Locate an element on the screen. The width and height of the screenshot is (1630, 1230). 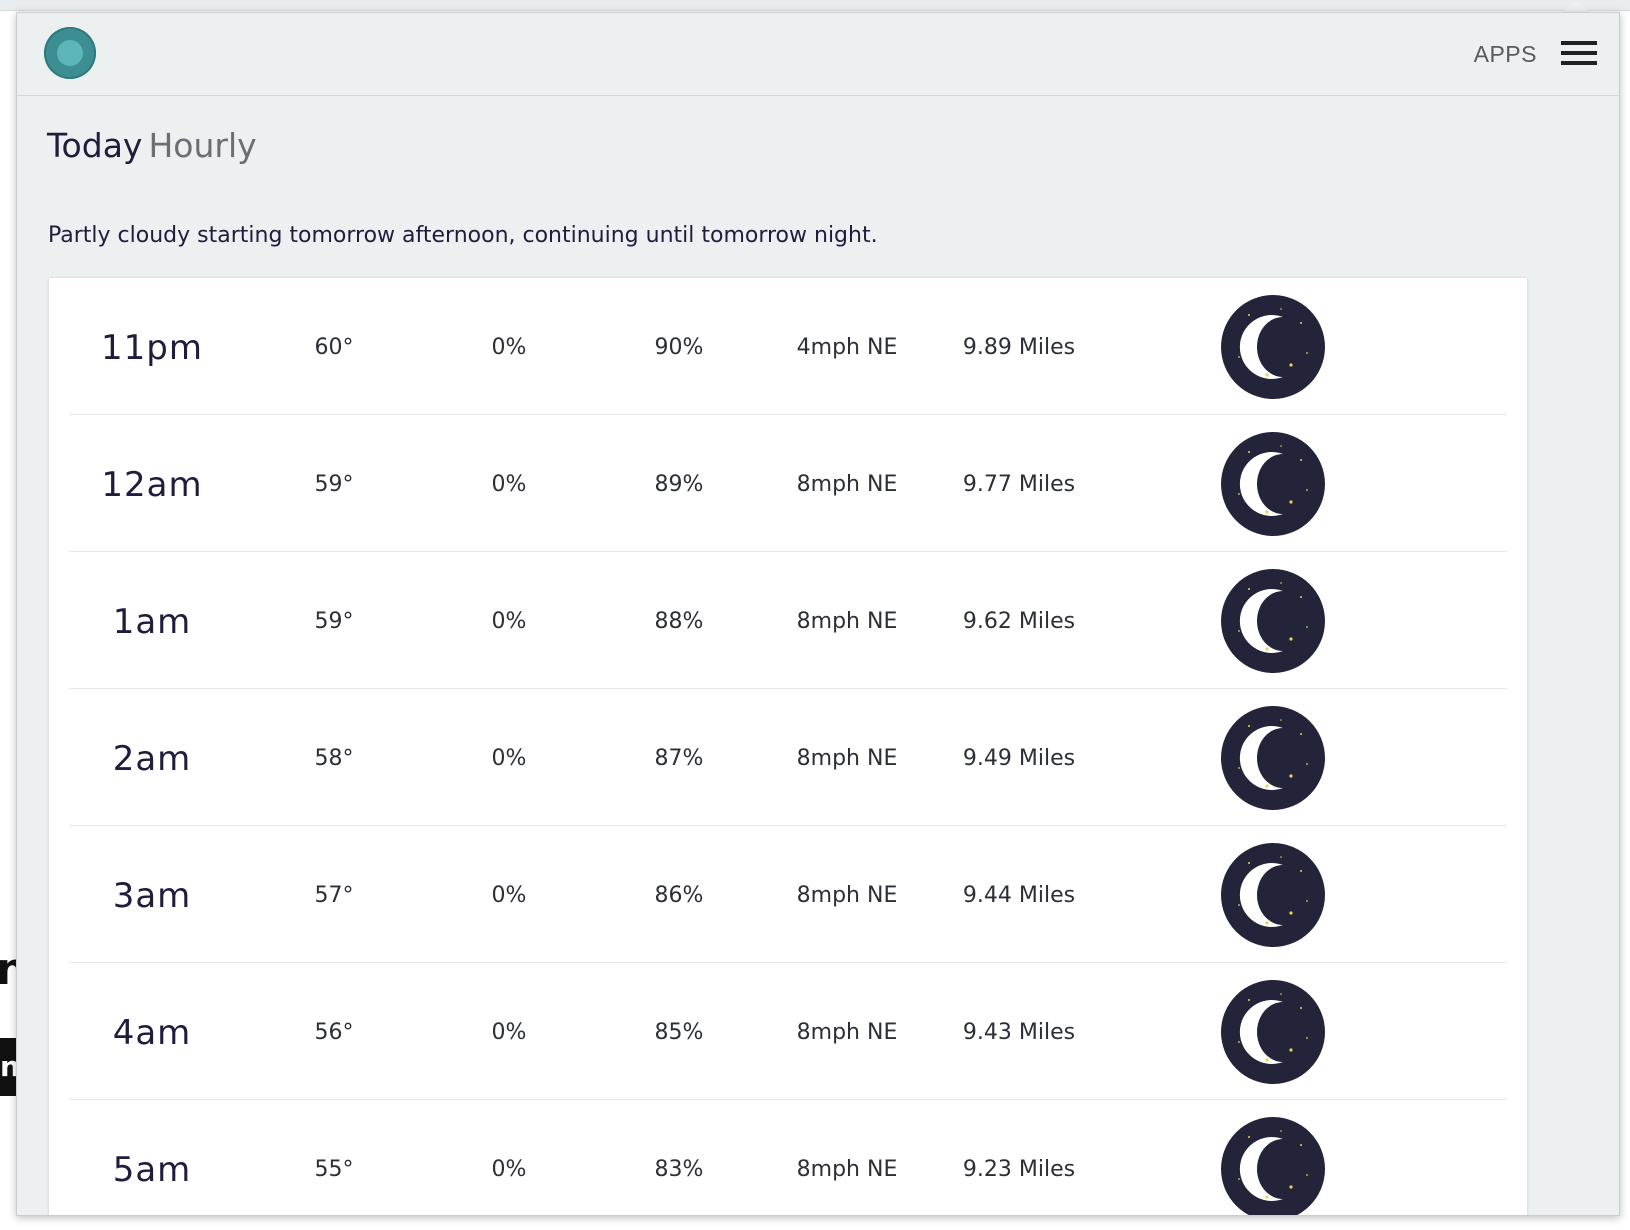
backdrop-button-fragment: n is located at coordinates (8, 1067).